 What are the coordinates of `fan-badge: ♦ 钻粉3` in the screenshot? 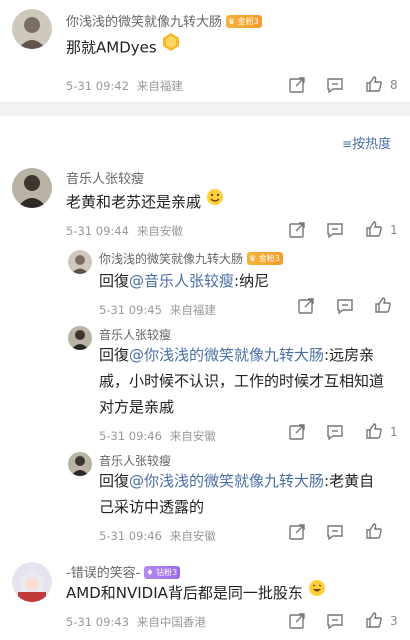 It's located at (162, 572).